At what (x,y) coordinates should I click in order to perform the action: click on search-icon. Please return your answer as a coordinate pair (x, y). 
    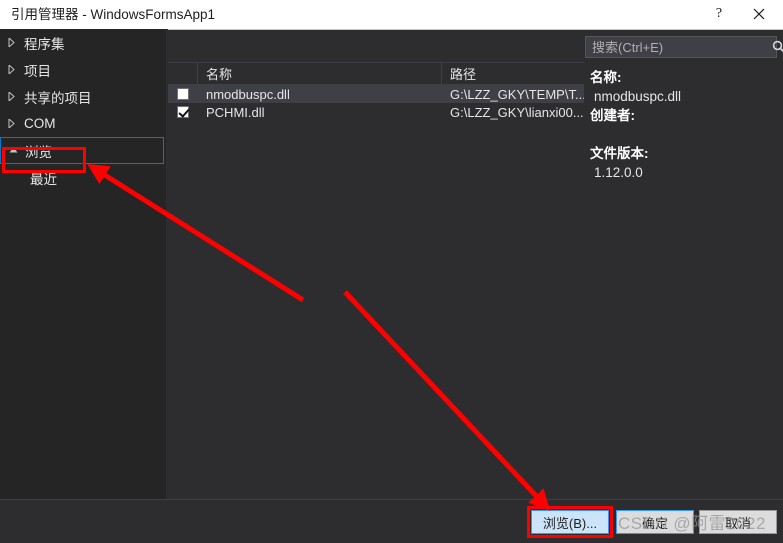
    Looking at the image, I should click on (777, 47).